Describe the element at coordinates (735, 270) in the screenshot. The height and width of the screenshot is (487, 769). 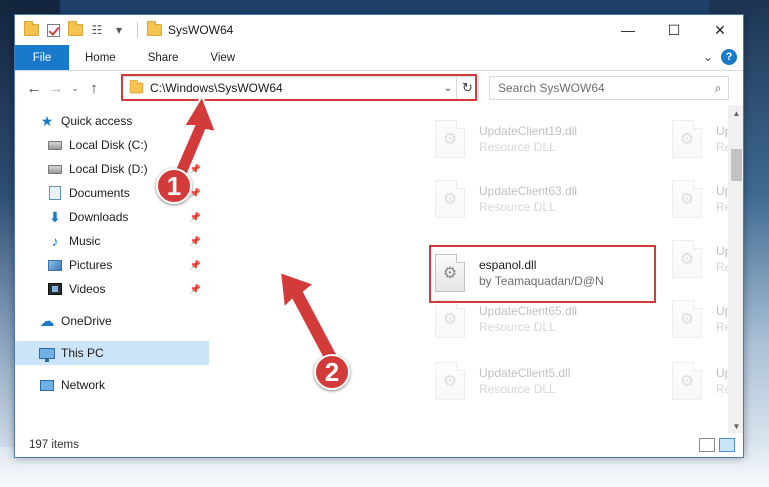
I see `vertical-scrollbar: ▲ ▼` at that location.